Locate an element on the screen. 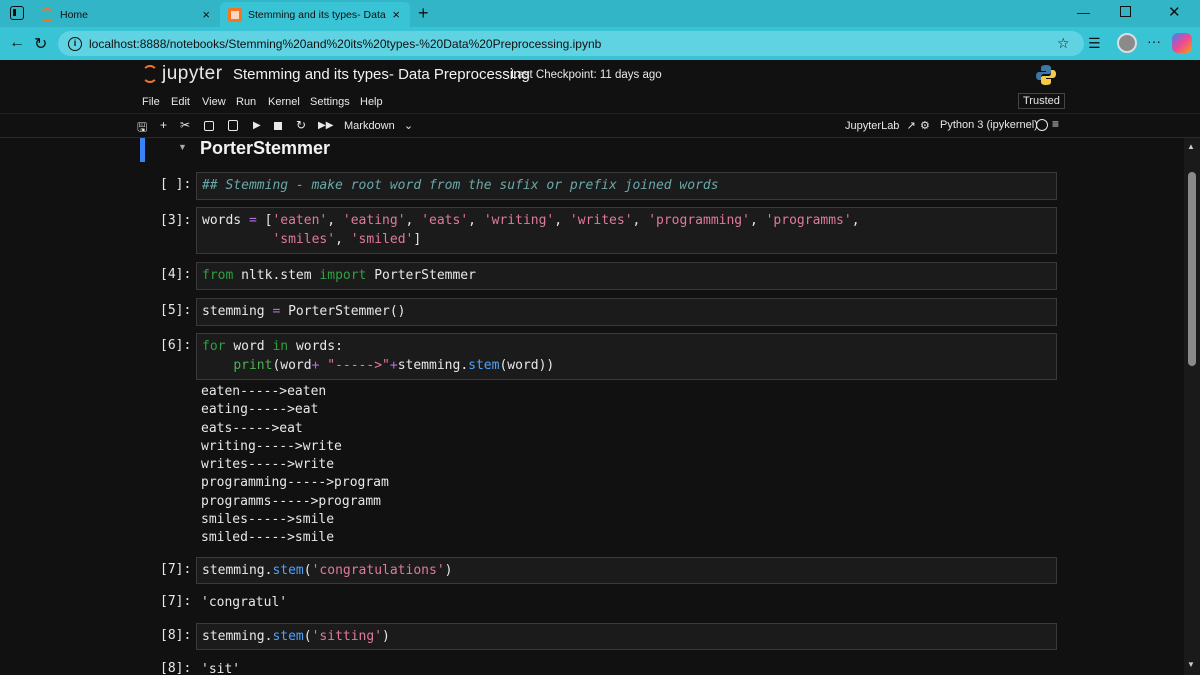 The height and width of the screenshot is (675, 1200). restart-kernel-icon: ↻ is located at coordinates (301, 125).